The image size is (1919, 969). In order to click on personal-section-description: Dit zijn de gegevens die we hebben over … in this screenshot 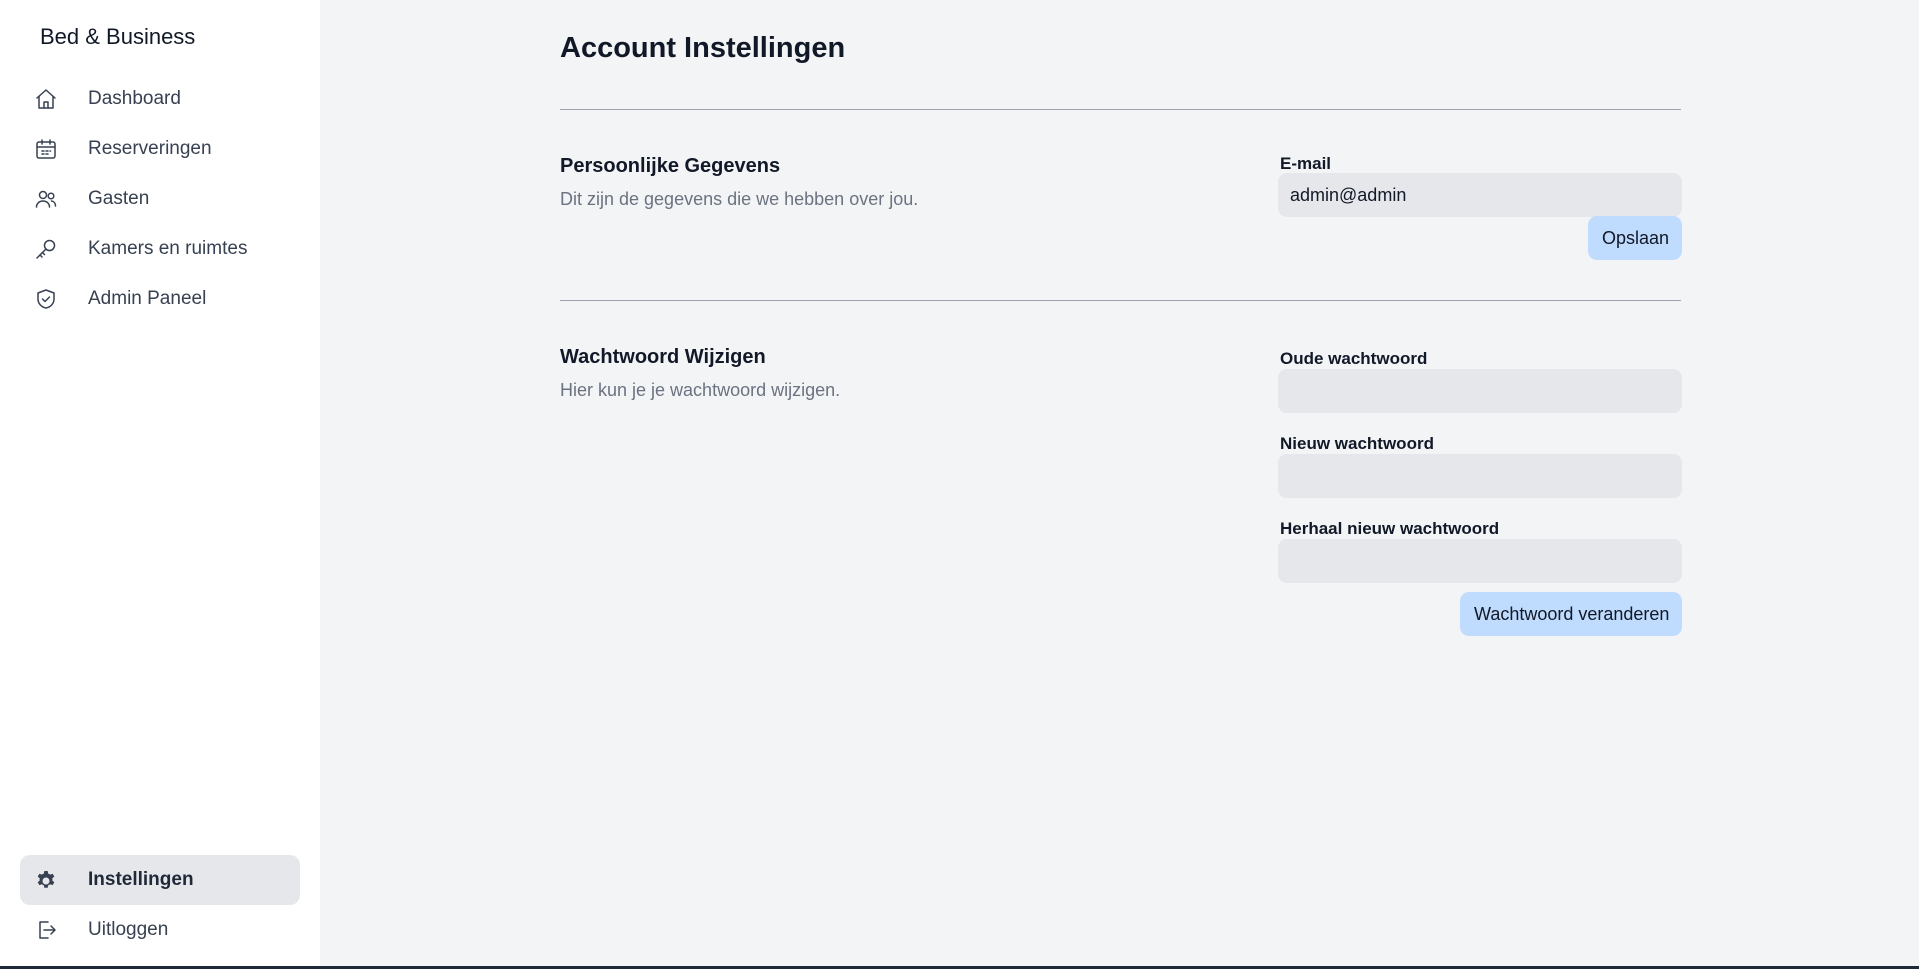, I will do `click(739, 199)`.